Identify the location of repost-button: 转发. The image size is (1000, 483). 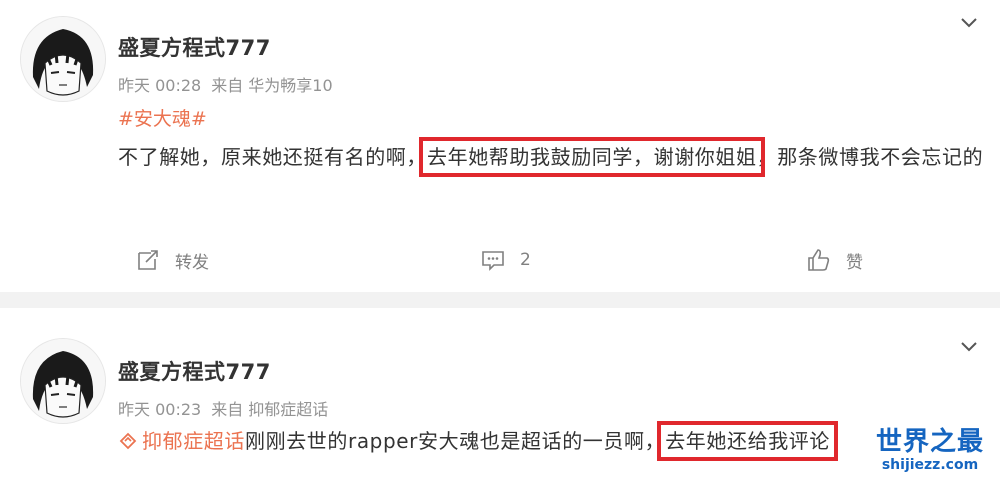
(172, 260).